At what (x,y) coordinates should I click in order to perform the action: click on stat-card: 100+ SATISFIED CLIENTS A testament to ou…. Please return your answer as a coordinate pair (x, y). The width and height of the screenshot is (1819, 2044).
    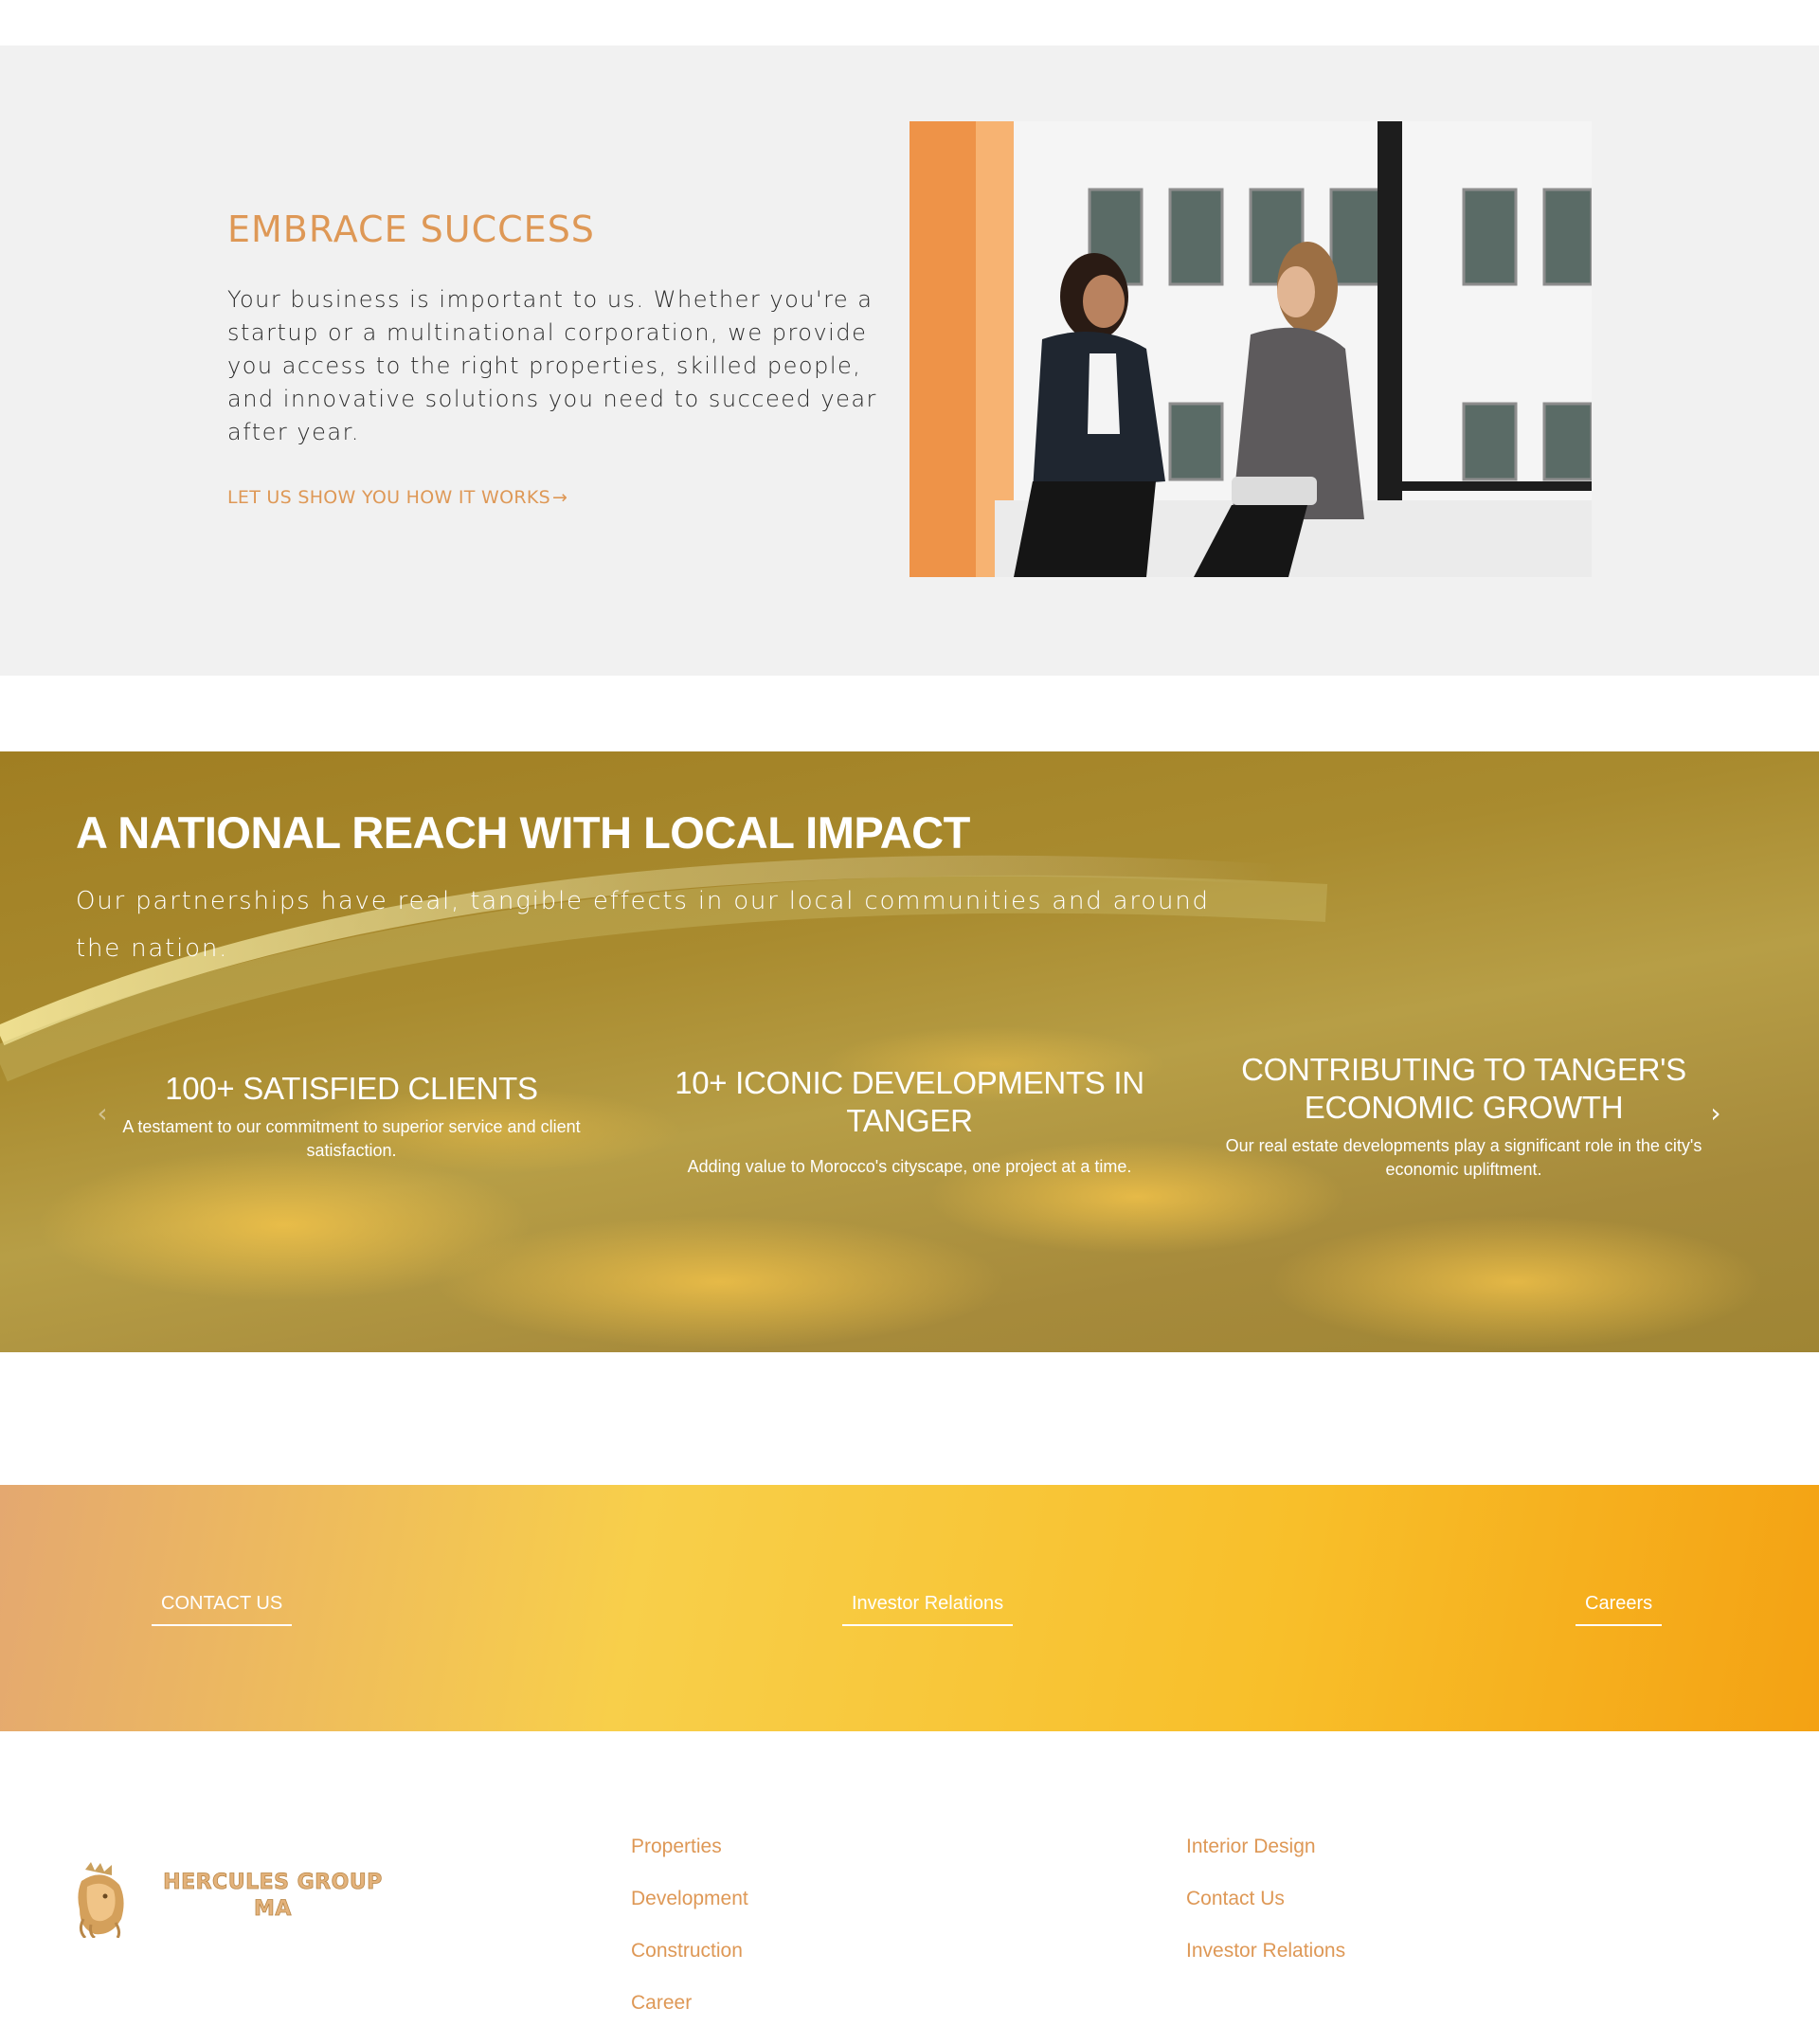
    Looking at the image, I should click on (351, 1116).